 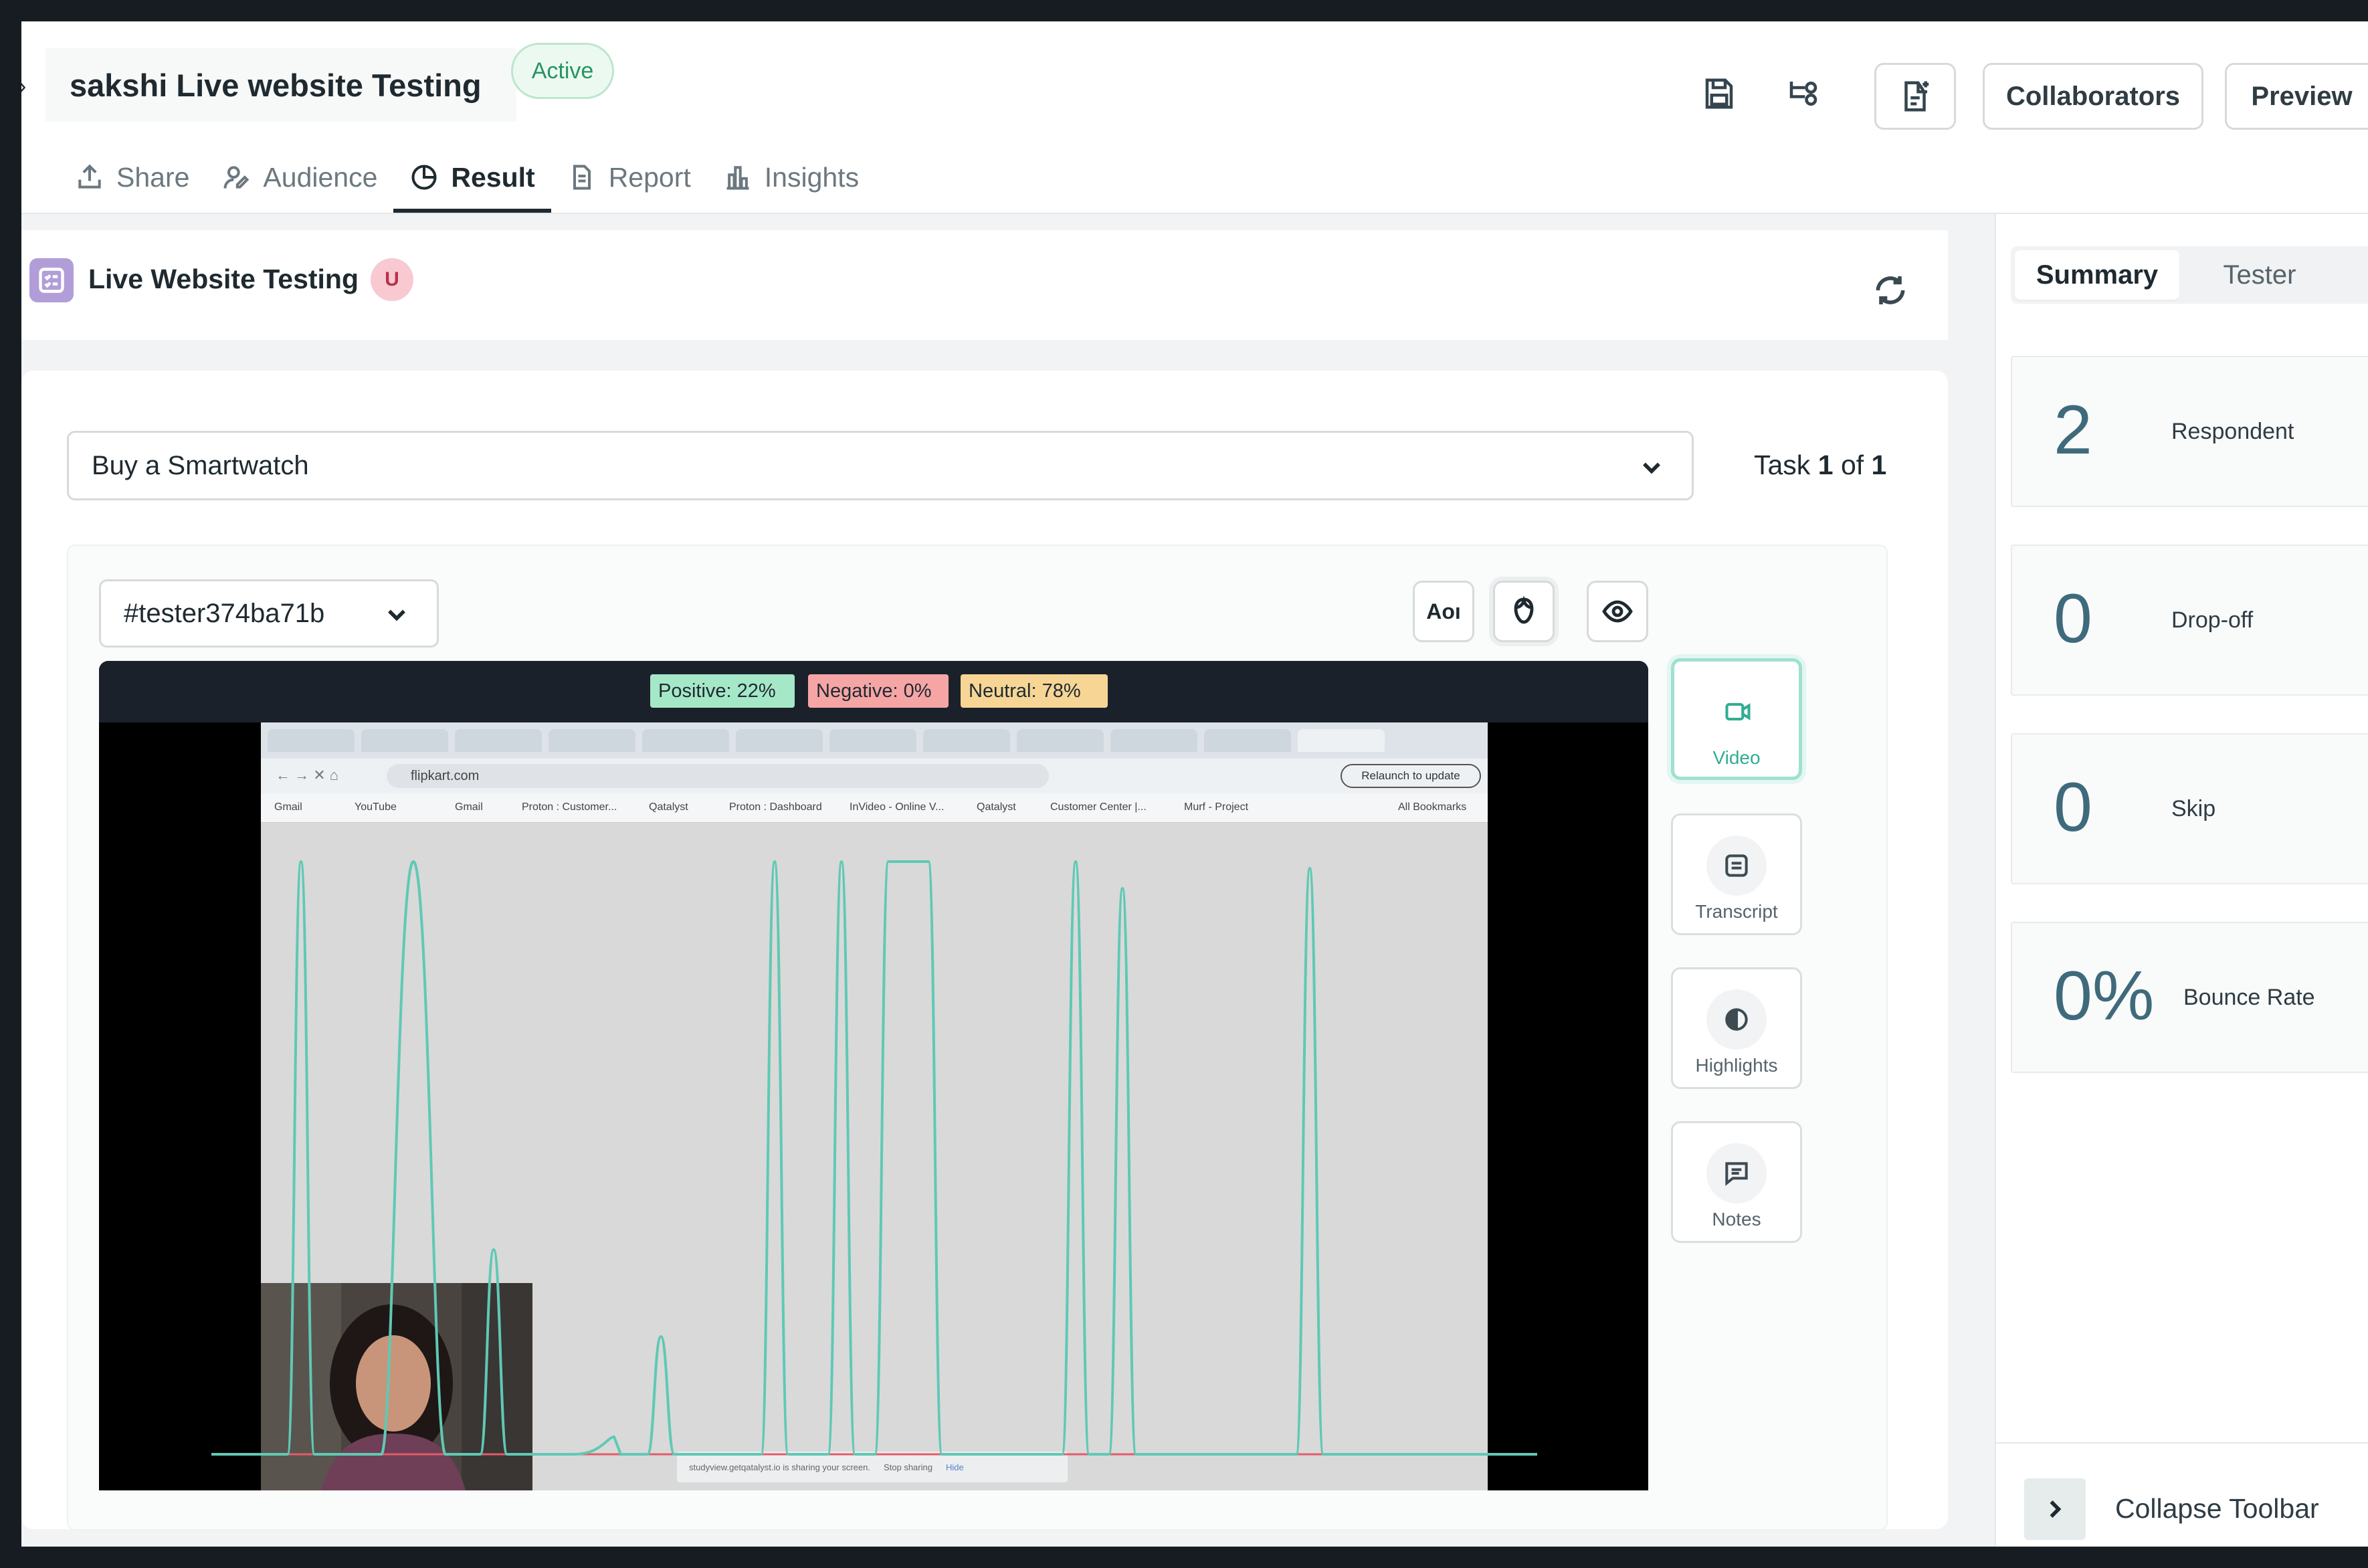 I want to click on tab-result: Result, so click(x=472, y=177).